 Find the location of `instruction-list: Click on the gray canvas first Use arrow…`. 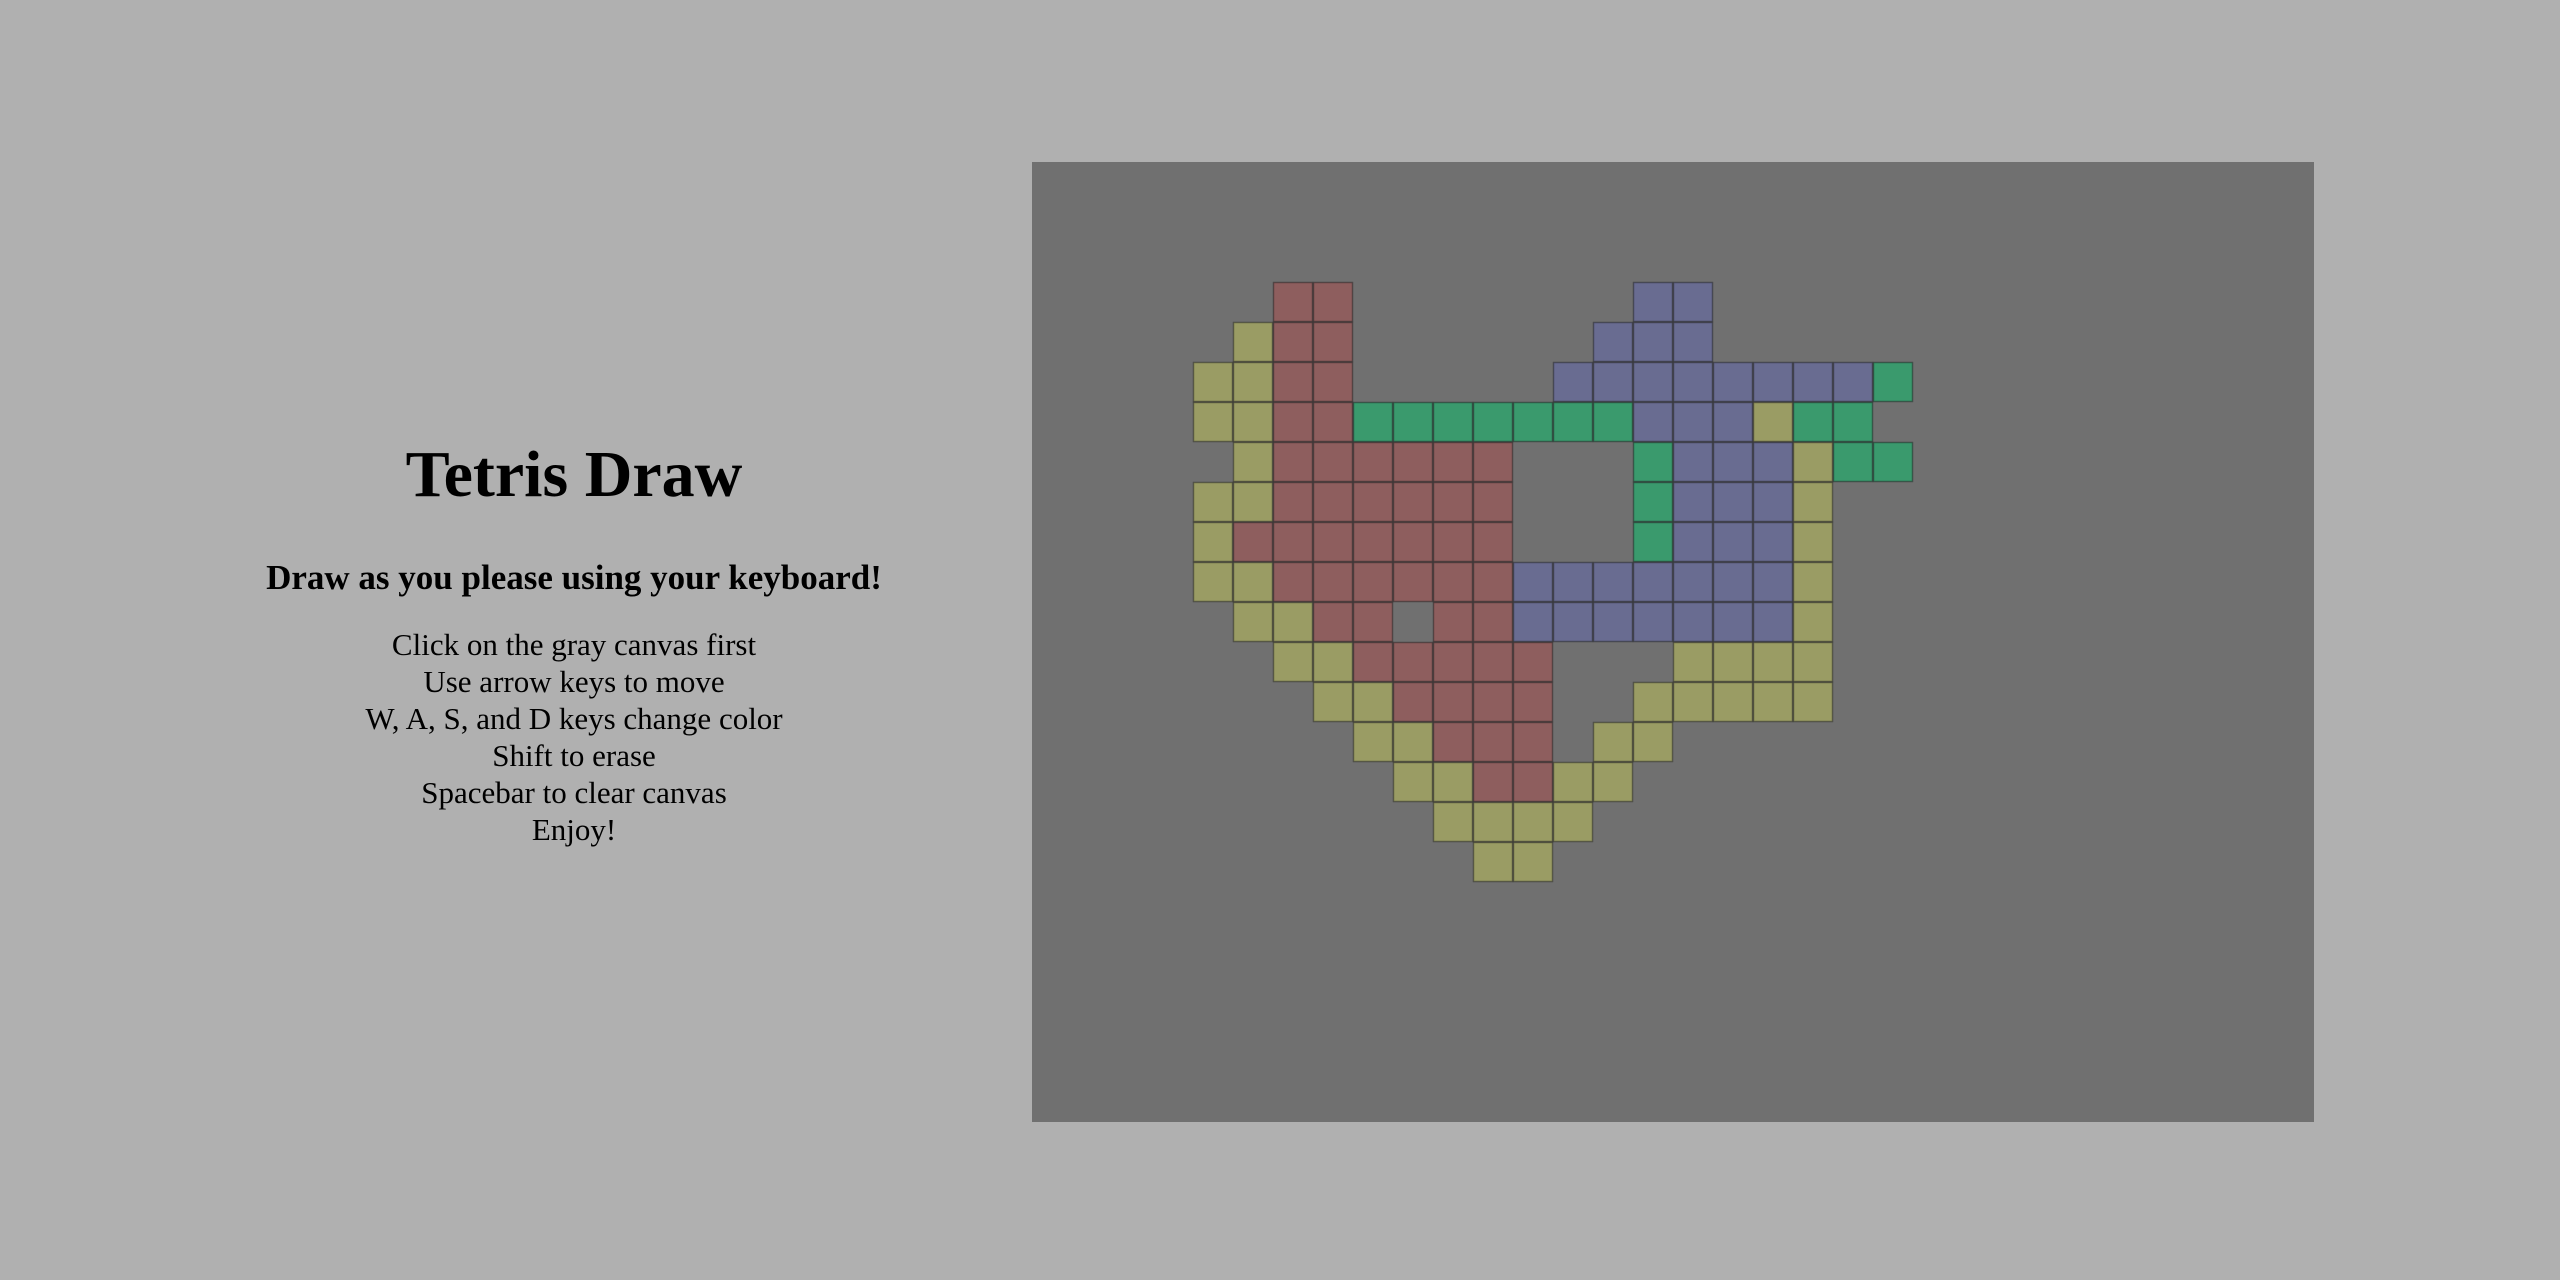

instruction-list: Click on the gray canvas first Use arrow… is located at coordinates (574, 737).